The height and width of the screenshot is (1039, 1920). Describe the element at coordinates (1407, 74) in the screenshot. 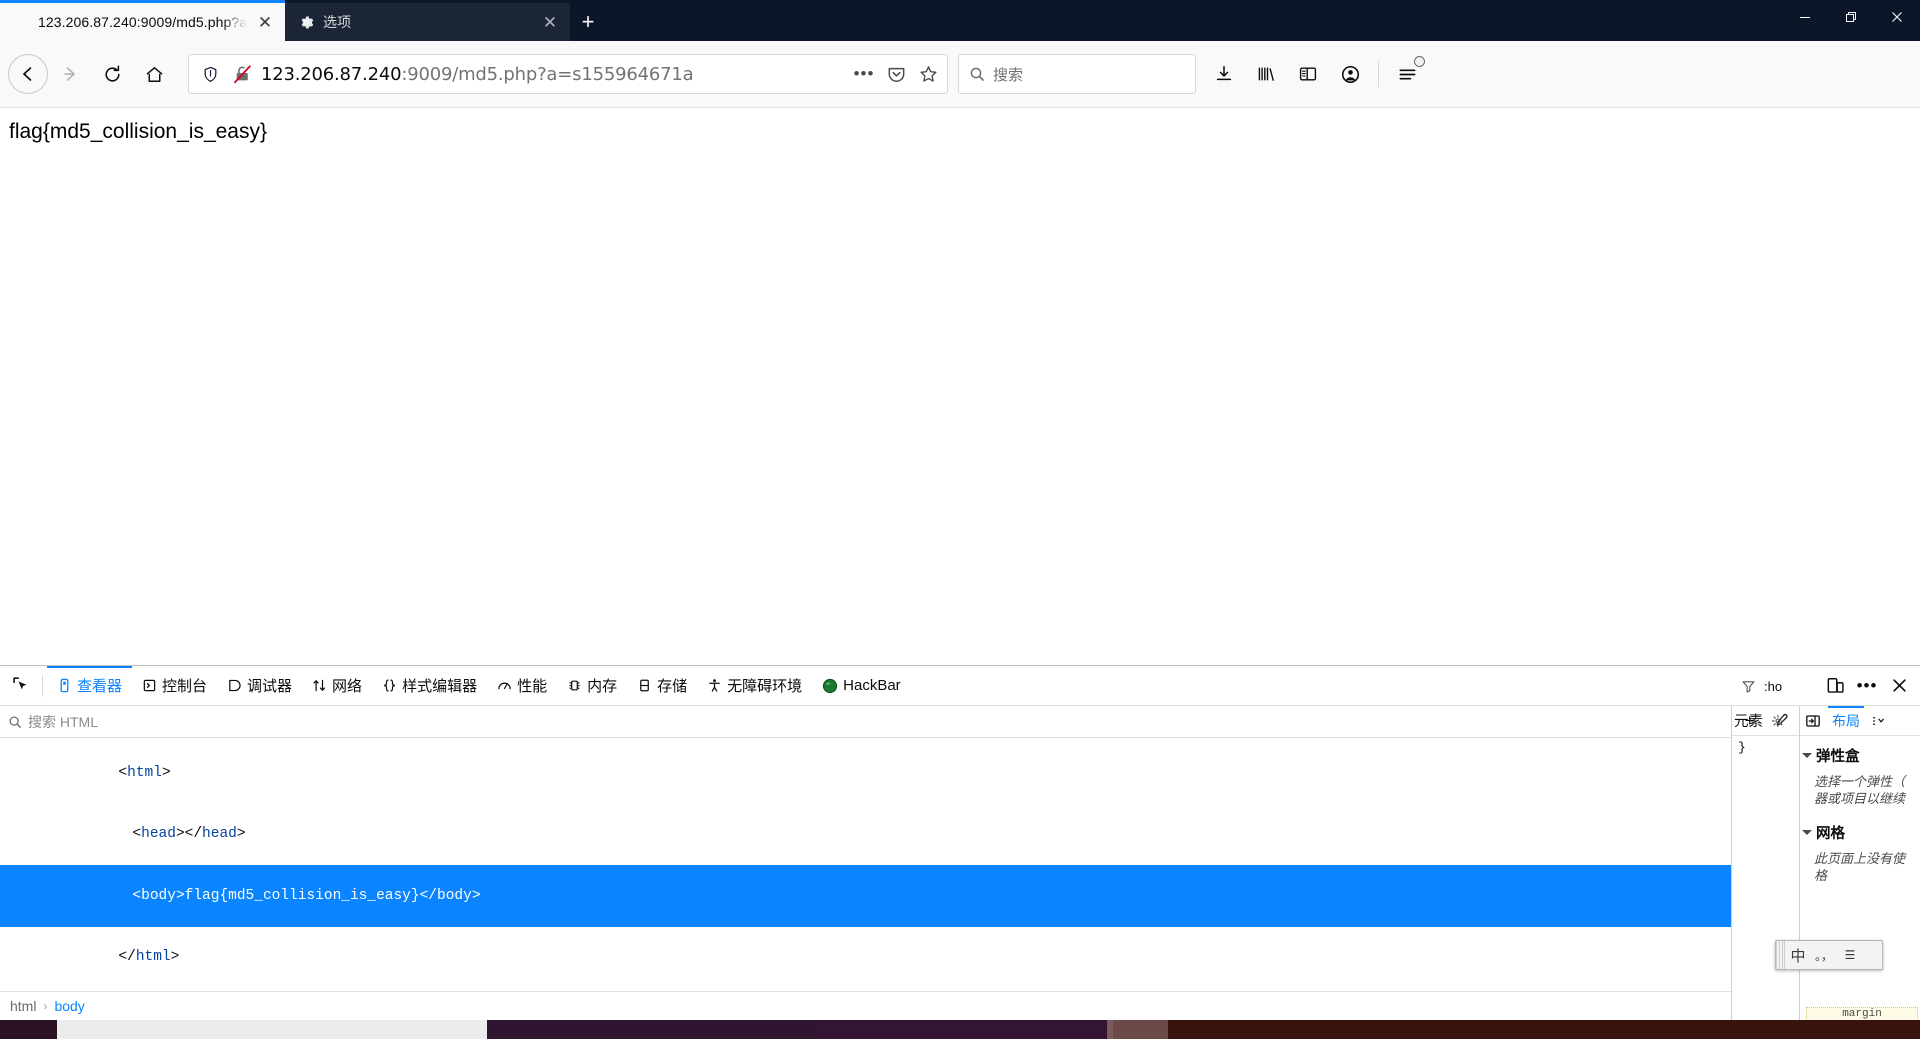

I see `app-menu-icon` at that location.